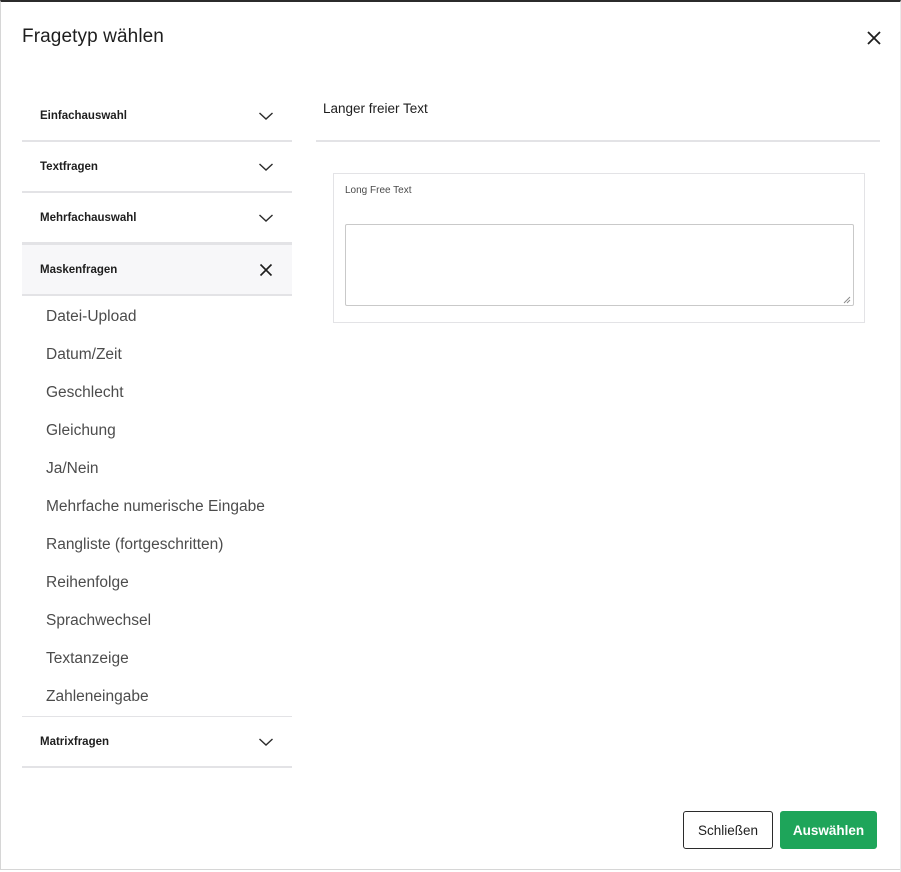  I want to click on question-type-mehrfache-numerische-eingabe: Mehrfache numerische Eingabe, so click(157, 507).